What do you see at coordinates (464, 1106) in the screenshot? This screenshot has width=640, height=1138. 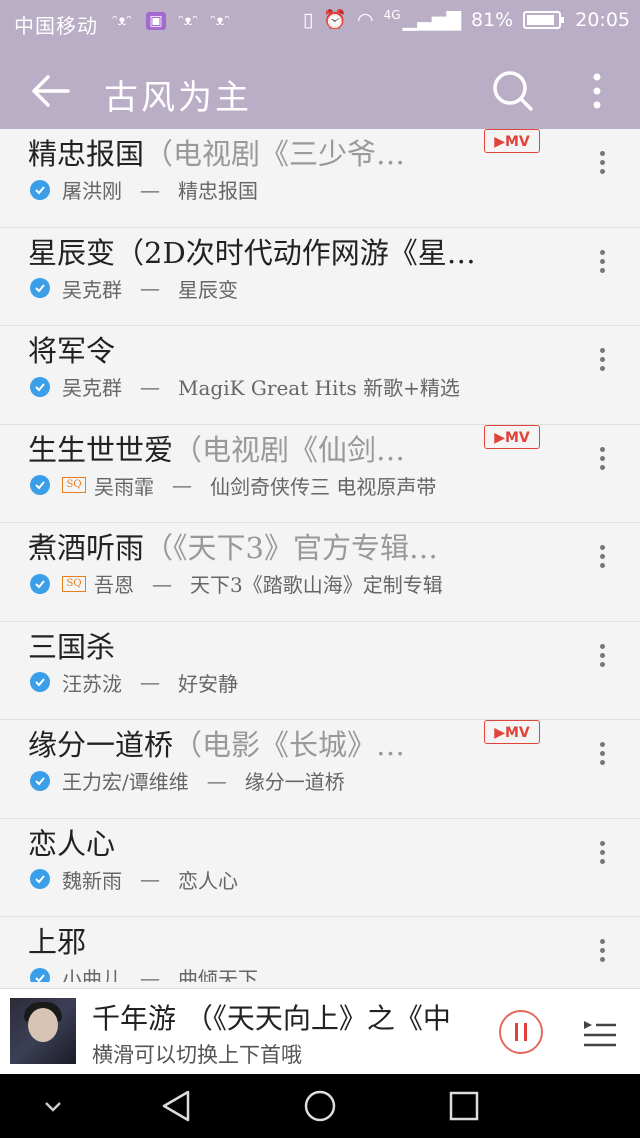 I see `recents-nav-icon` at bounding box center [464, 1106].